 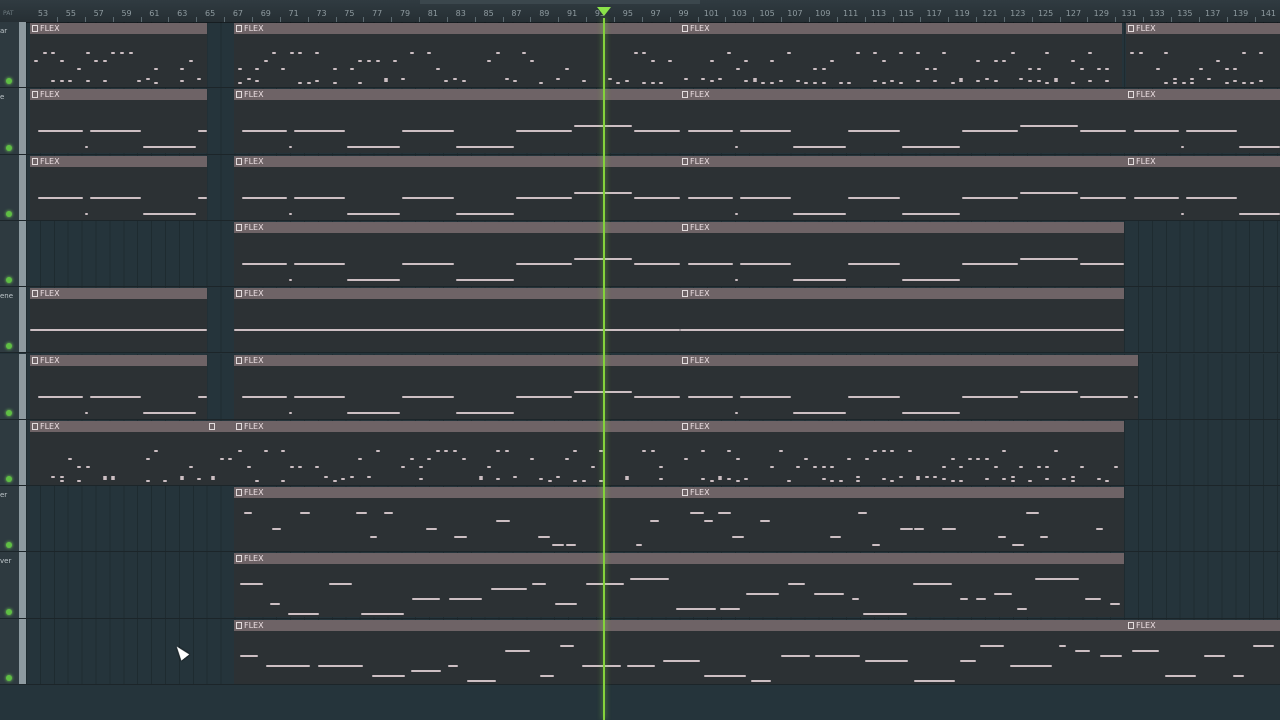 I want to click on playlist-track: e FLEX FLEX FLEX FLEX, so click(x=640, y=121).